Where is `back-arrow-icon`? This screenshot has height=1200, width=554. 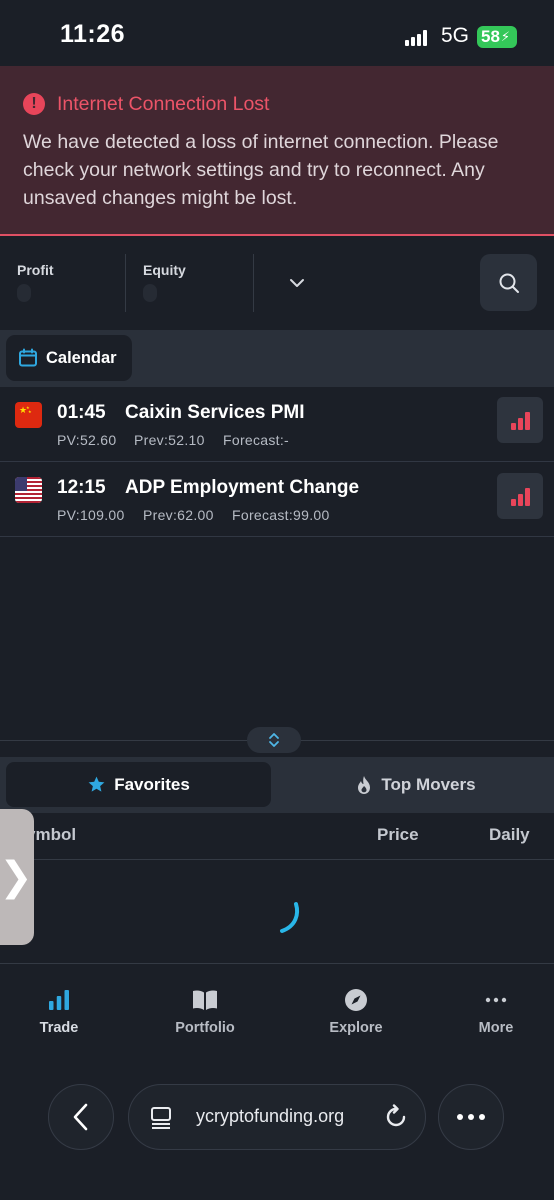
back-arrow-icon is located at coordinates (80, 1117).